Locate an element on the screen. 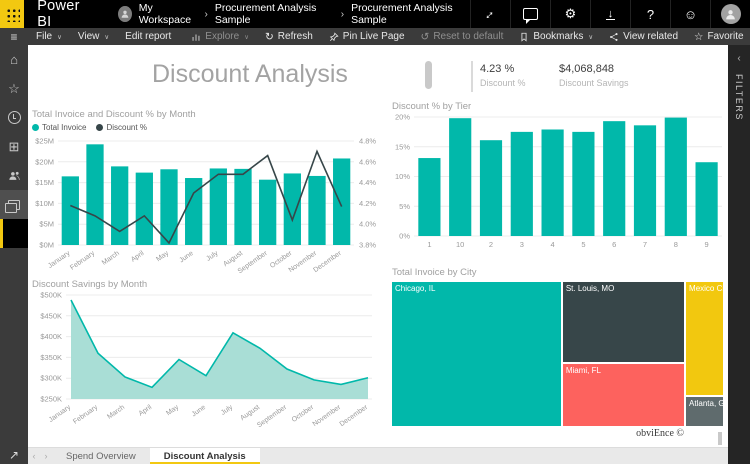 Image resolution: width=750 pixels, height=464 pixels. svg-text: April is located at coordinates (138, 257).